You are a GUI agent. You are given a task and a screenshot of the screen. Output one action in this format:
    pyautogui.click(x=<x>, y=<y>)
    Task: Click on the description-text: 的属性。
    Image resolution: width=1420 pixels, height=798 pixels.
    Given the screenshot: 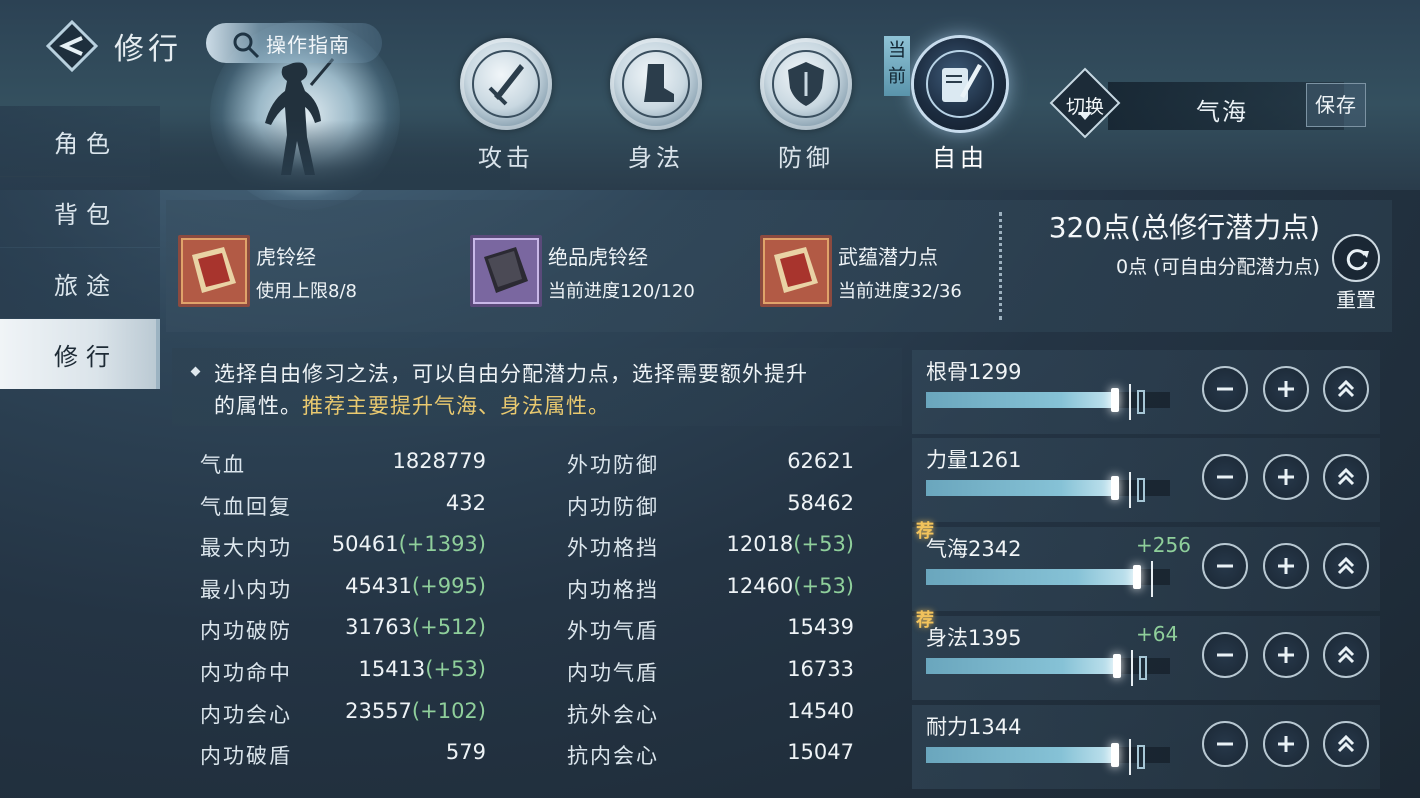 What is the action you would take?
    pyautogui.click(x=258, y=406)
    